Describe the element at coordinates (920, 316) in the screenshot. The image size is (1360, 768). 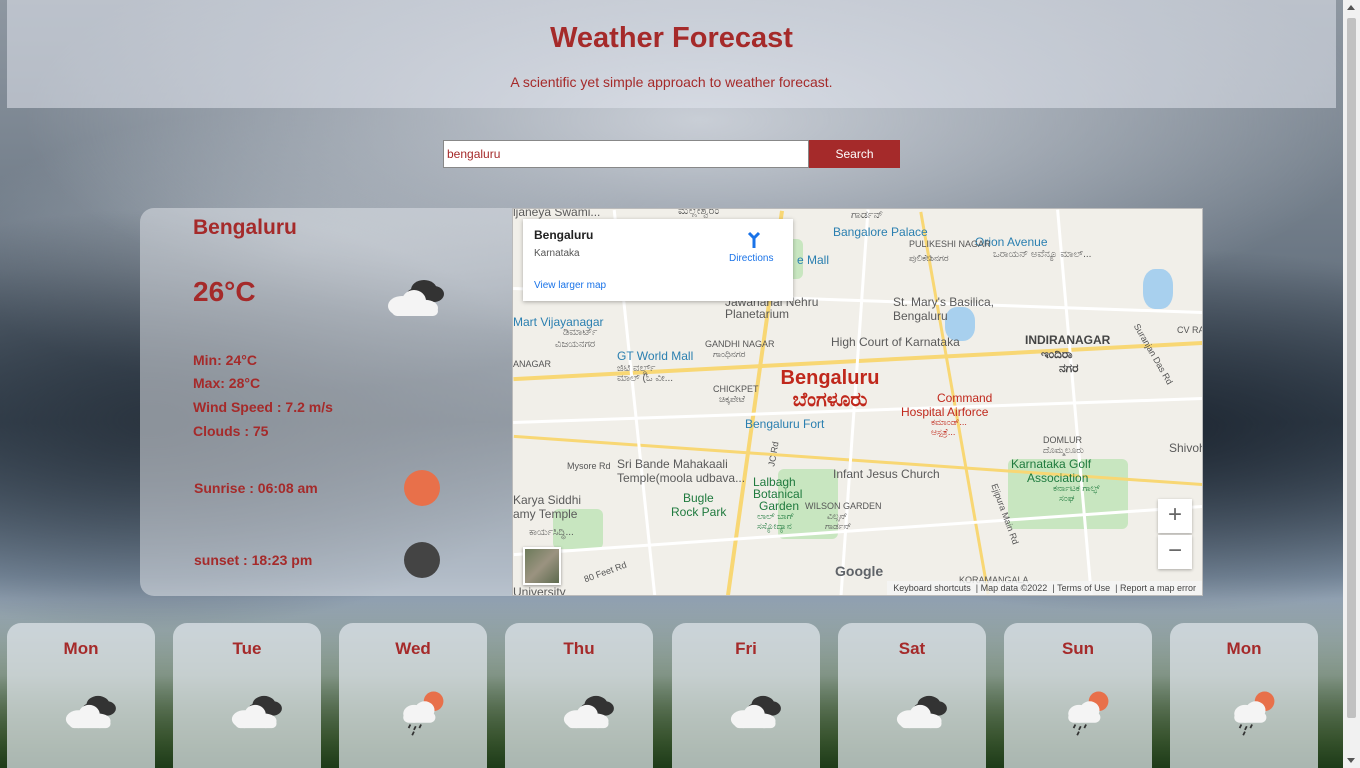
I see `map-label: Bengaluru` at that location.